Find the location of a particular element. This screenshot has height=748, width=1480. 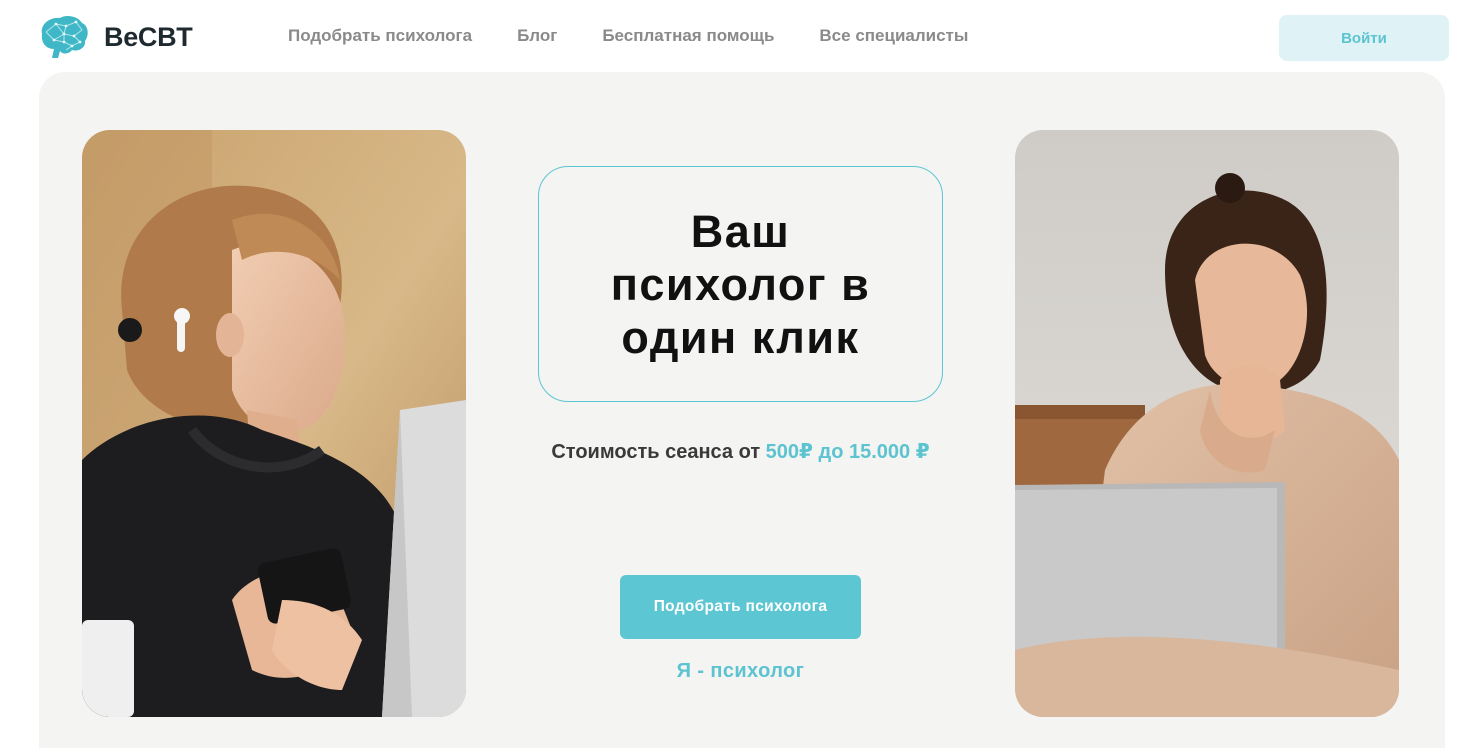

headline-card: Ваш психолог в один клик is located at coordinates (740, 284).